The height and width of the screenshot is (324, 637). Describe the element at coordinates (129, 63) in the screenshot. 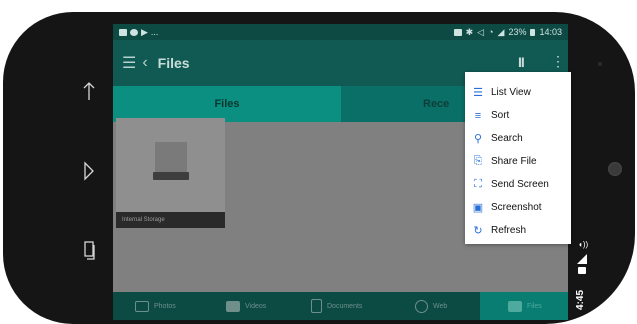

I see `hamburger-menu-icon: ☰` at that location.